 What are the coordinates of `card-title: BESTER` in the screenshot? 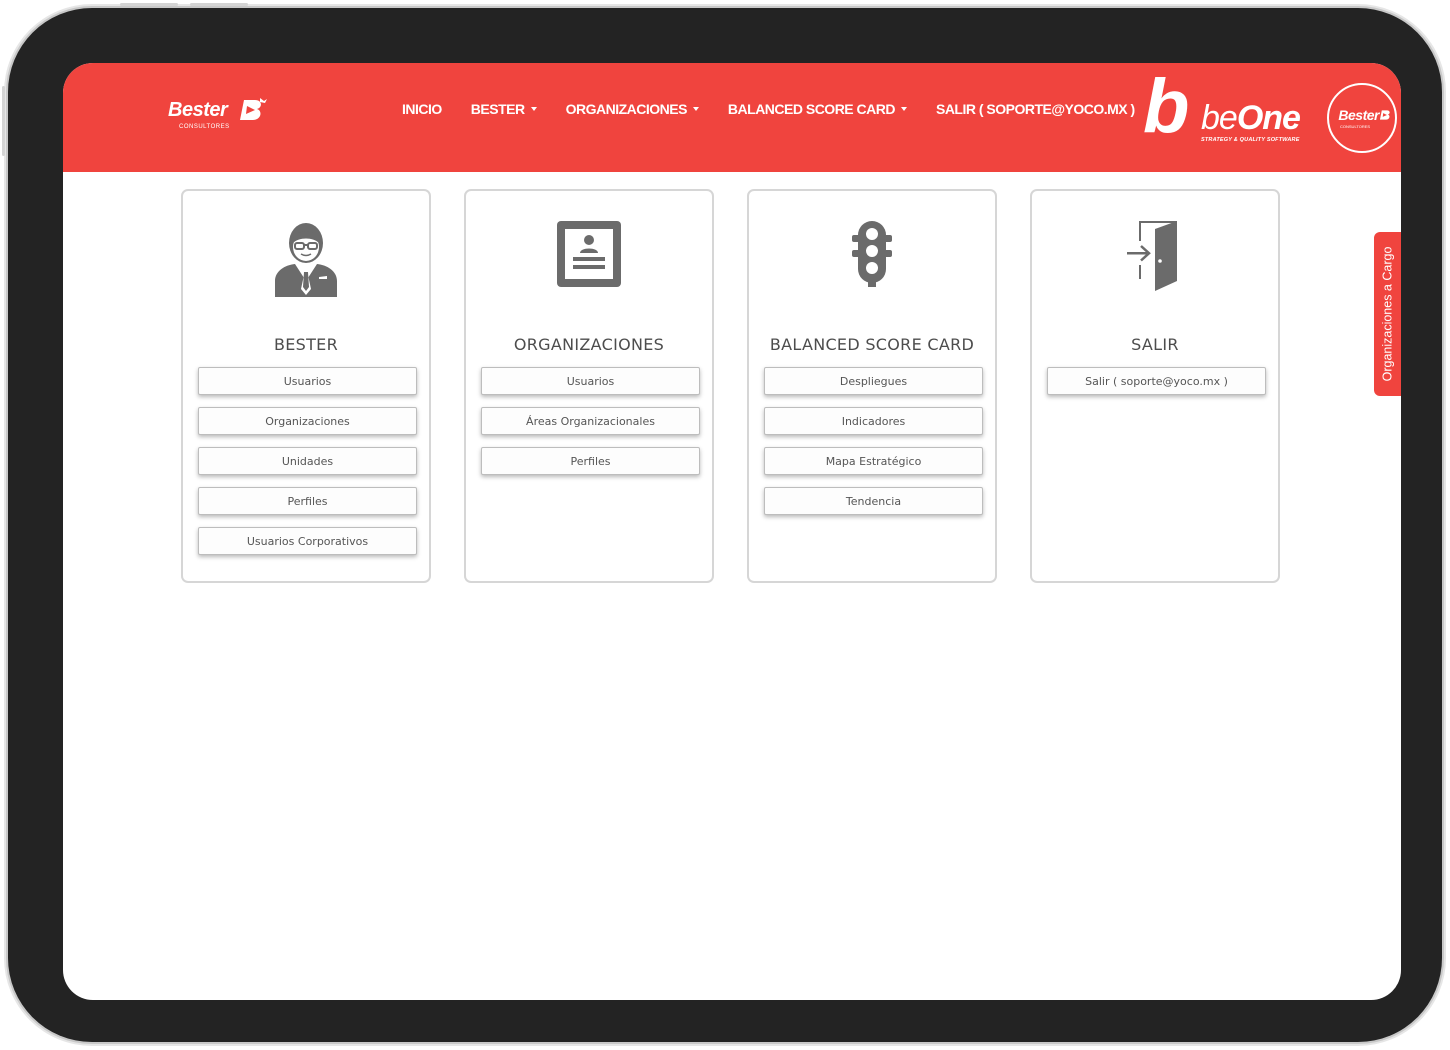 It's located at (306, 344).